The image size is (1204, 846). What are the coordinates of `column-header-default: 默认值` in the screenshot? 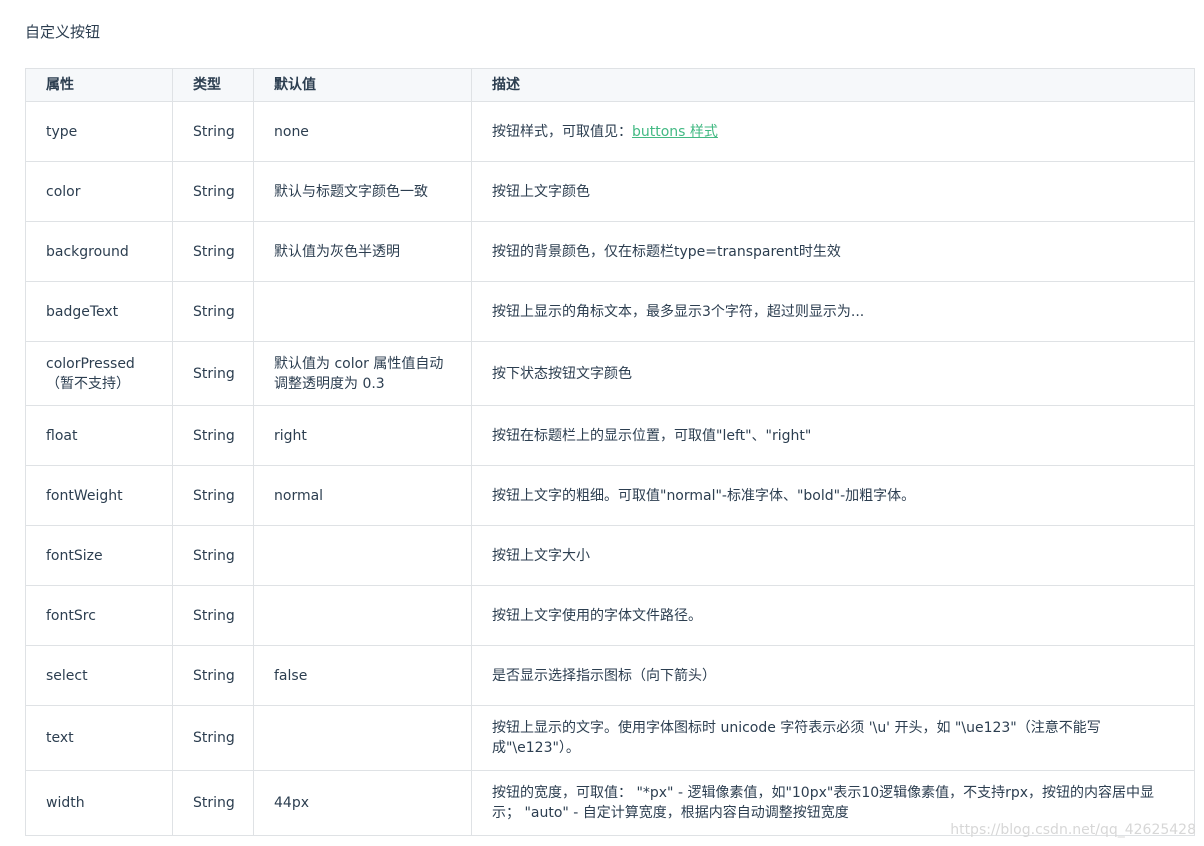 It's located at (362, 85).